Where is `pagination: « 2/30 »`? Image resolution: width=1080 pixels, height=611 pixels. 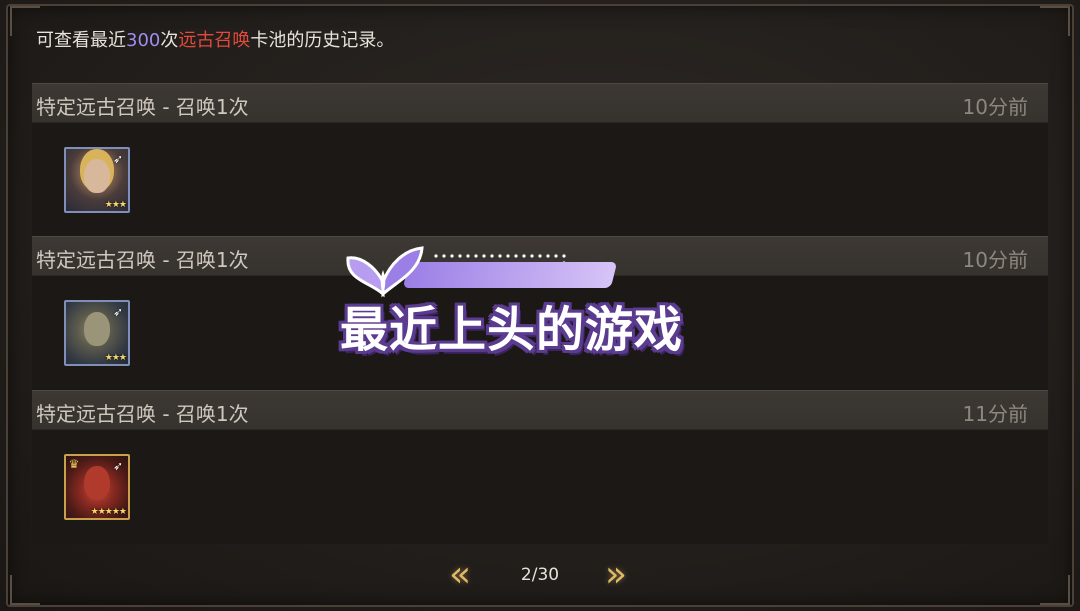 pagination: « 2/30 » is located at coordinates (540, 576).